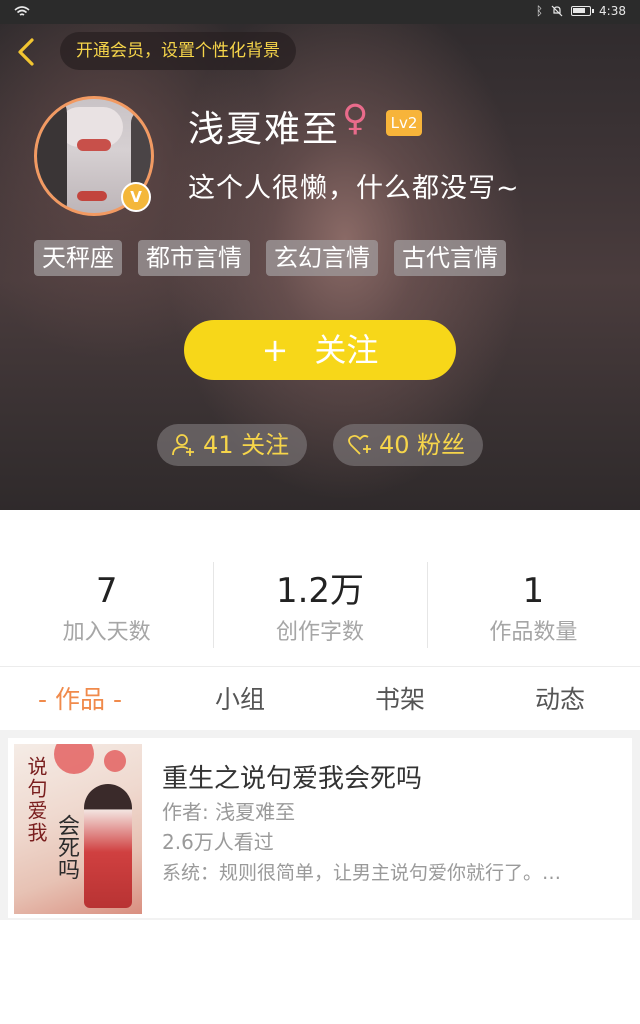 This screenshot has height=1024, width=640. Describe the element at coordinates (533, 632) in the screenshot. I see `stat-label: 作品数量` at that location.